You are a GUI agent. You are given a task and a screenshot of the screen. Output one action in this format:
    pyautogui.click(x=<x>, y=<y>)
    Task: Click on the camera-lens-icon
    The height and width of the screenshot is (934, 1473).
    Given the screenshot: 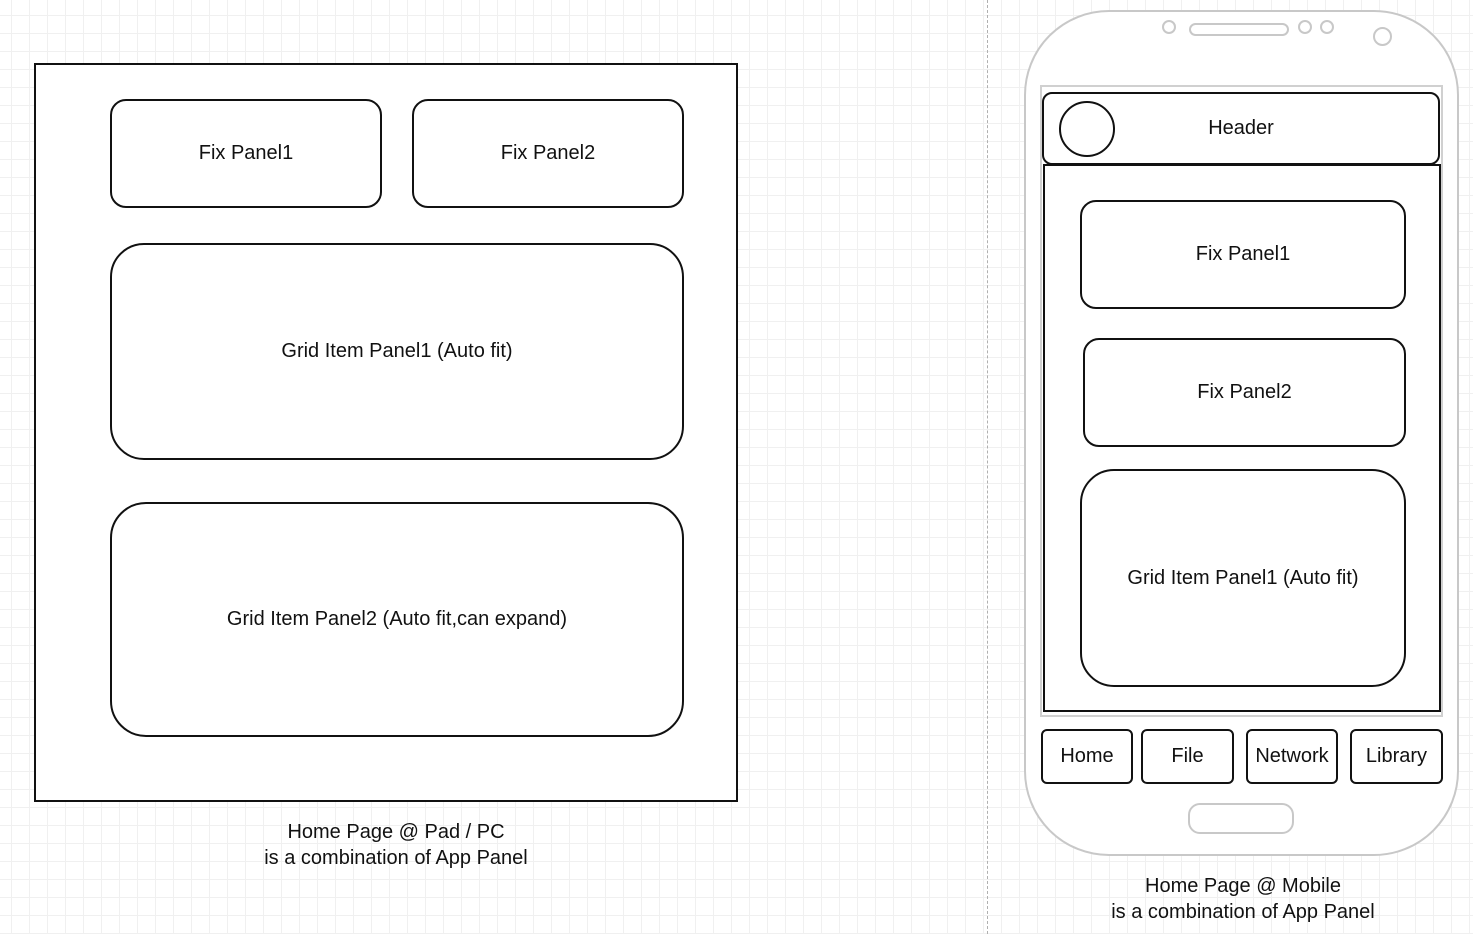 What is the action you would take?
    pyautogui.click(x=1382, y=36)
    